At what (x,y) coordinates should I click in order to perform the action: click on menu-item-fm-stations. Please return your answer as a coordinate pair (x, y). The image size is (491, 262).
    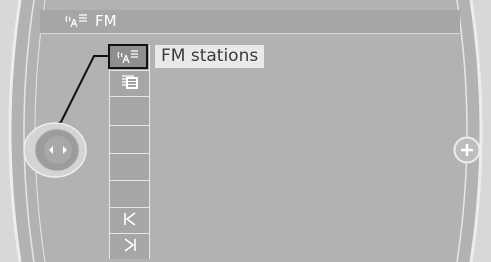
    Looking at the image, I should click on (128, 56).